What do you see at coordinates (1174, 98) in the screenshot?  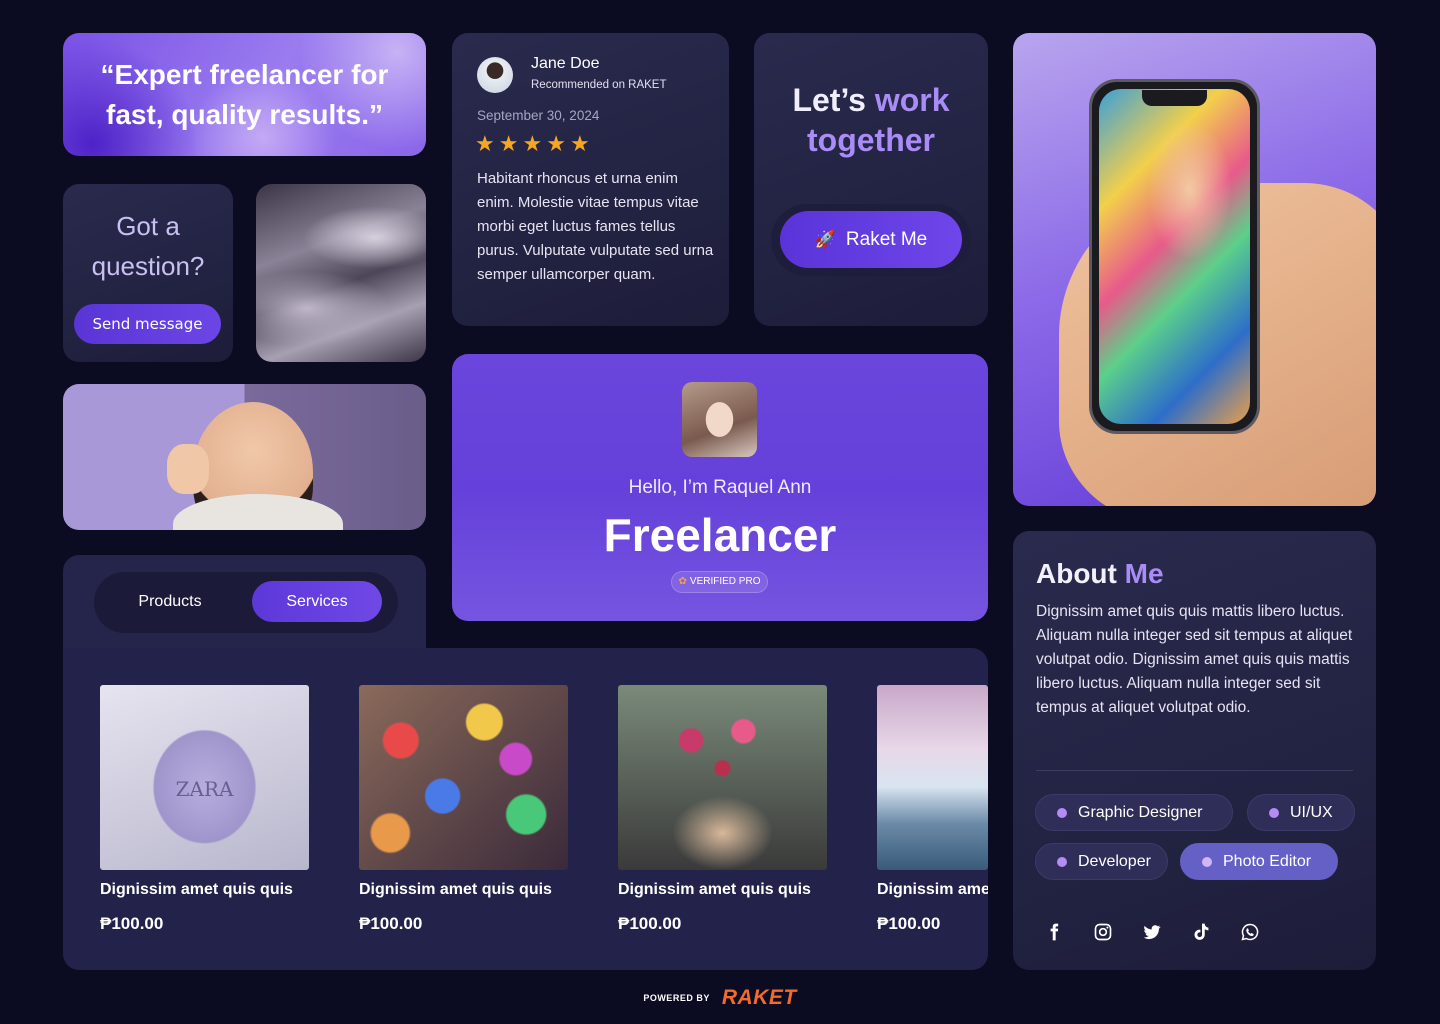 I see `phone-notch` at bounding box center [1174, 98].